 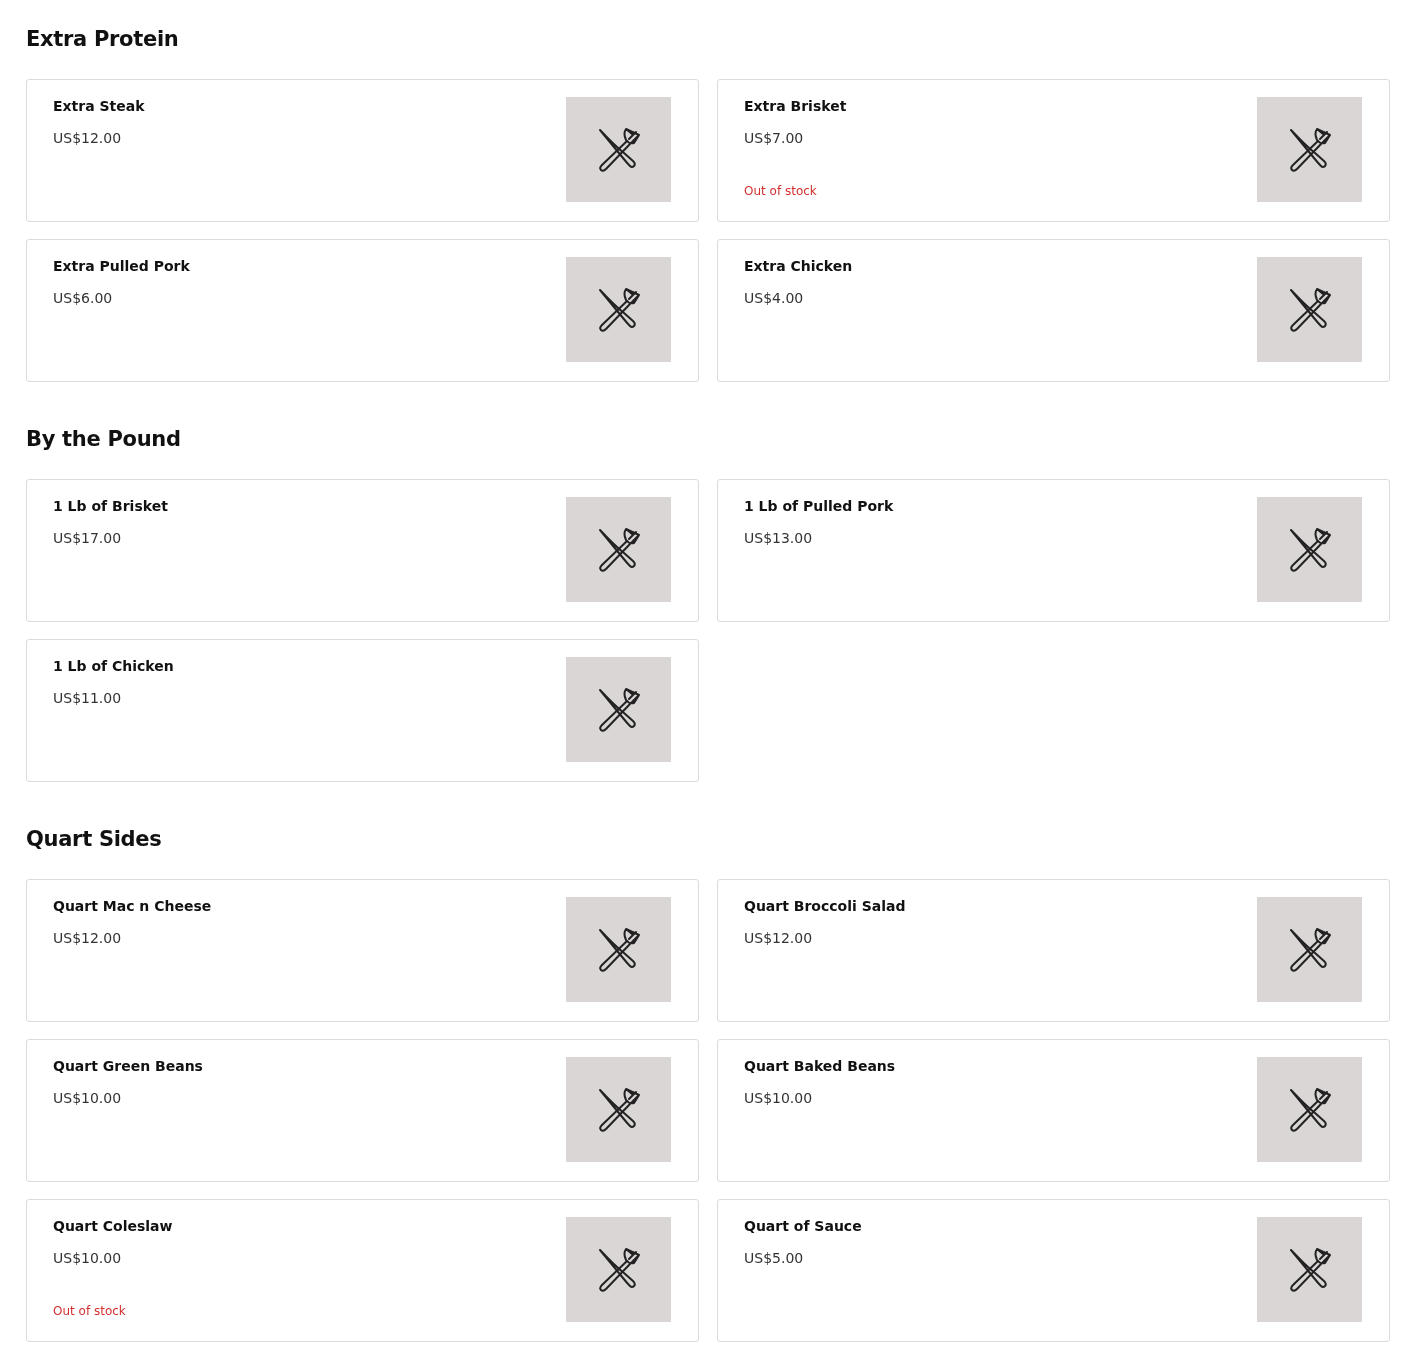 I want to click on item-price: US$11.00, so click(x=88, y=698).